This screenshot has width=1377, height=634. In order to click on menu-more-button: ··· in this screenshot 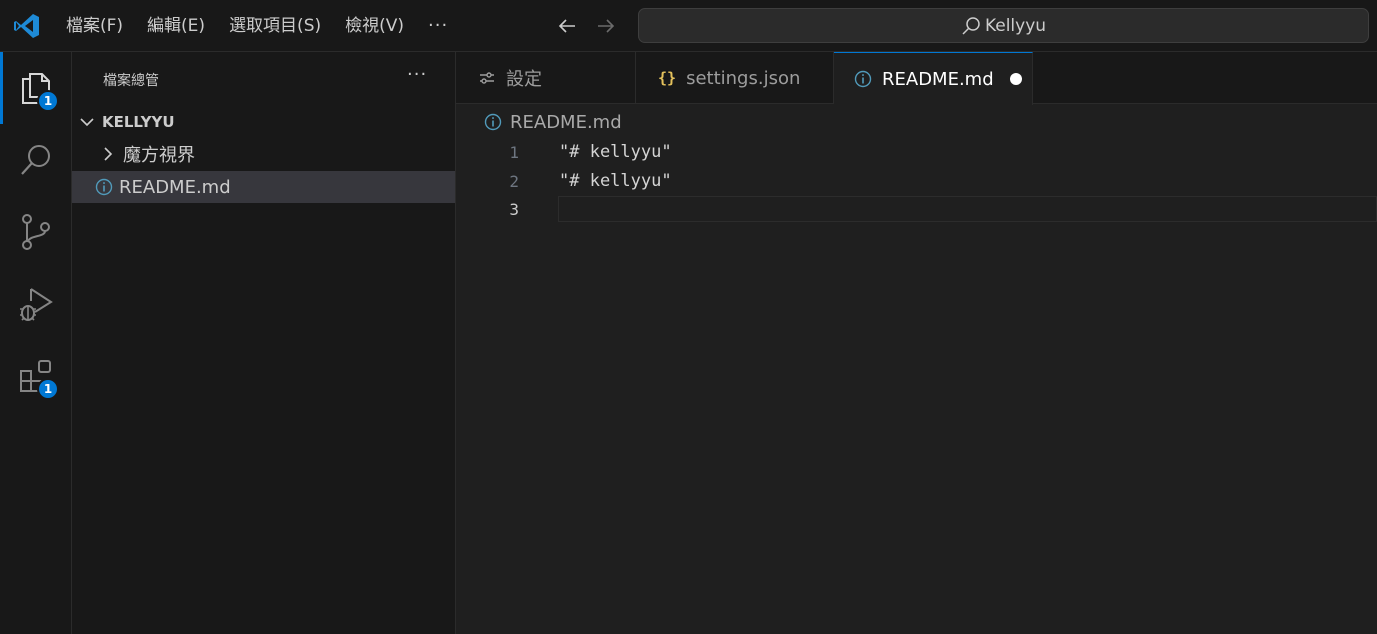, I will do `click(438, 26)`.